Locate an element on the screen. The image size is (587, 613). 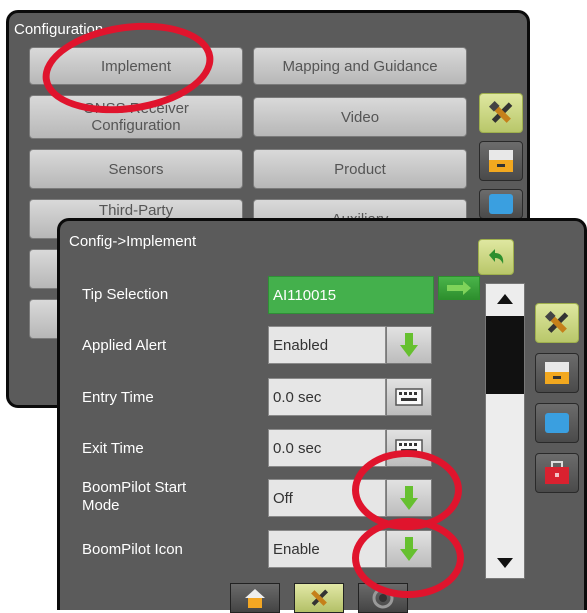
scroll-down-button is located at coordinates (505, 563).